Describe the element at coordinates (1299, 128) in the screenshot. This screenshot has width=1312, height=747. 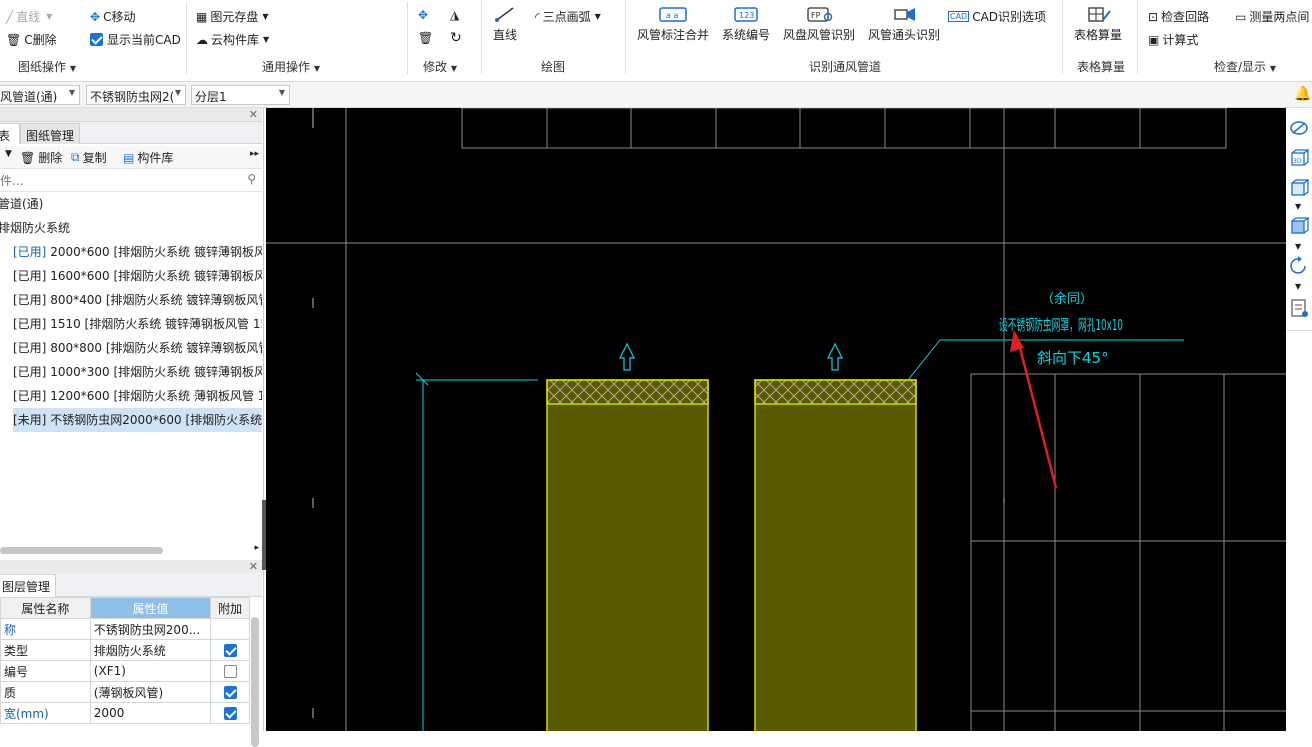
I see `orbit-icon` at that location.